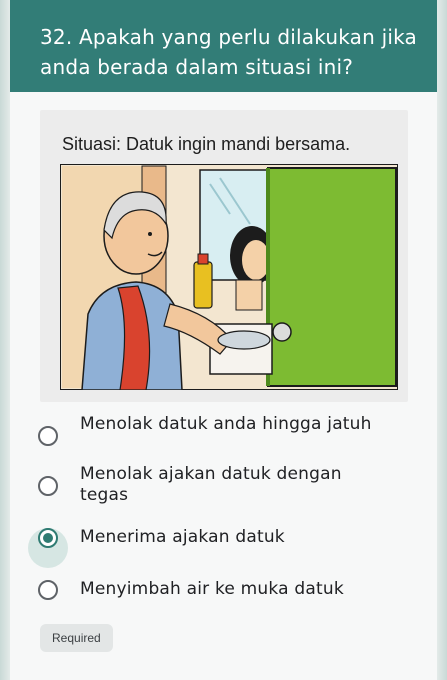 This screenshot has height=680, width=447. Describe the element at coordinates (218, 437) in the screenshot. I see `option-1: Menolak datuk anda hingga jatuh` at that location.